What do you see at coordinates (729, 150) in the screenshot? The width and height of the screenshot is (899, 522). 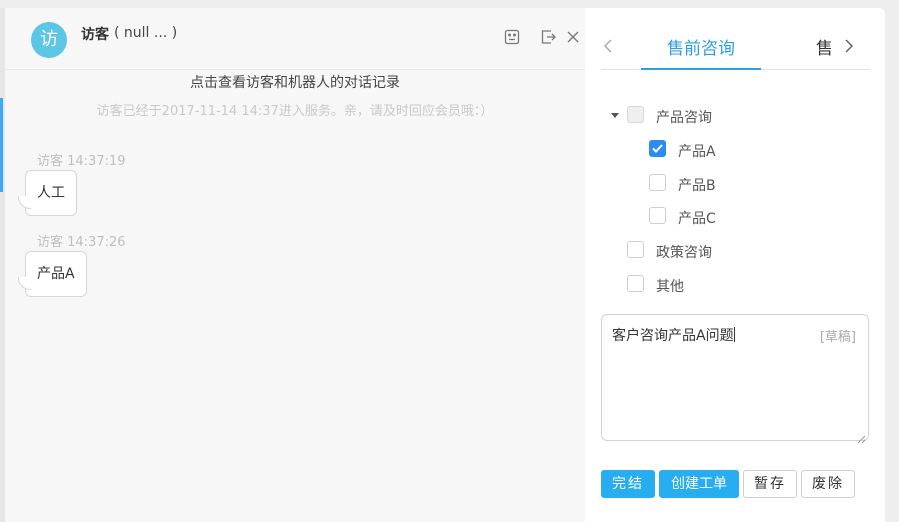 I see `tree-node-product-a: 产品A` at bounding box center [729, 150].